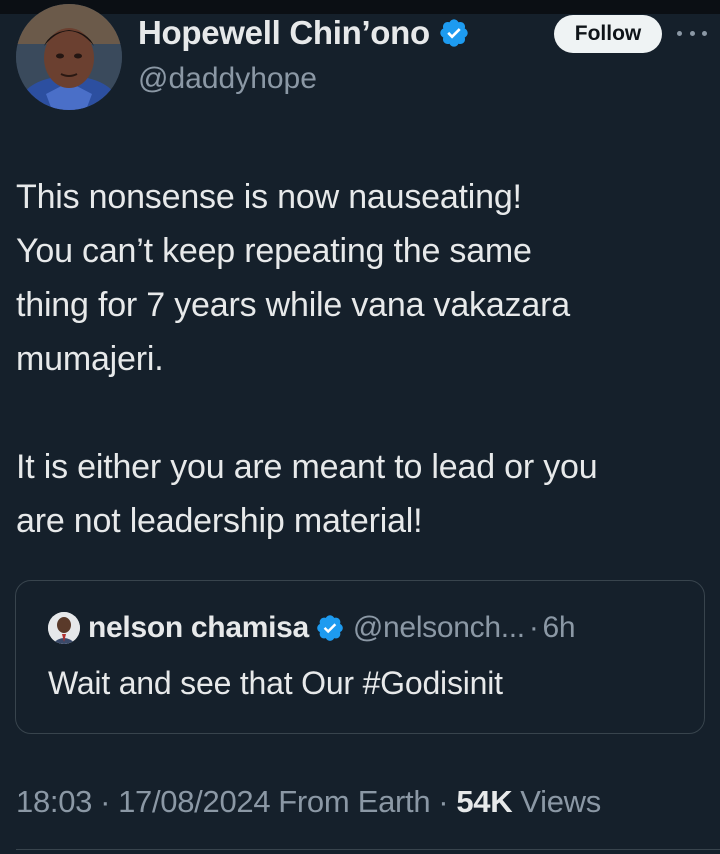 The image size is (720, 854). I want to click on quoted-author-name: nelson chamisa, so click(198, 627).